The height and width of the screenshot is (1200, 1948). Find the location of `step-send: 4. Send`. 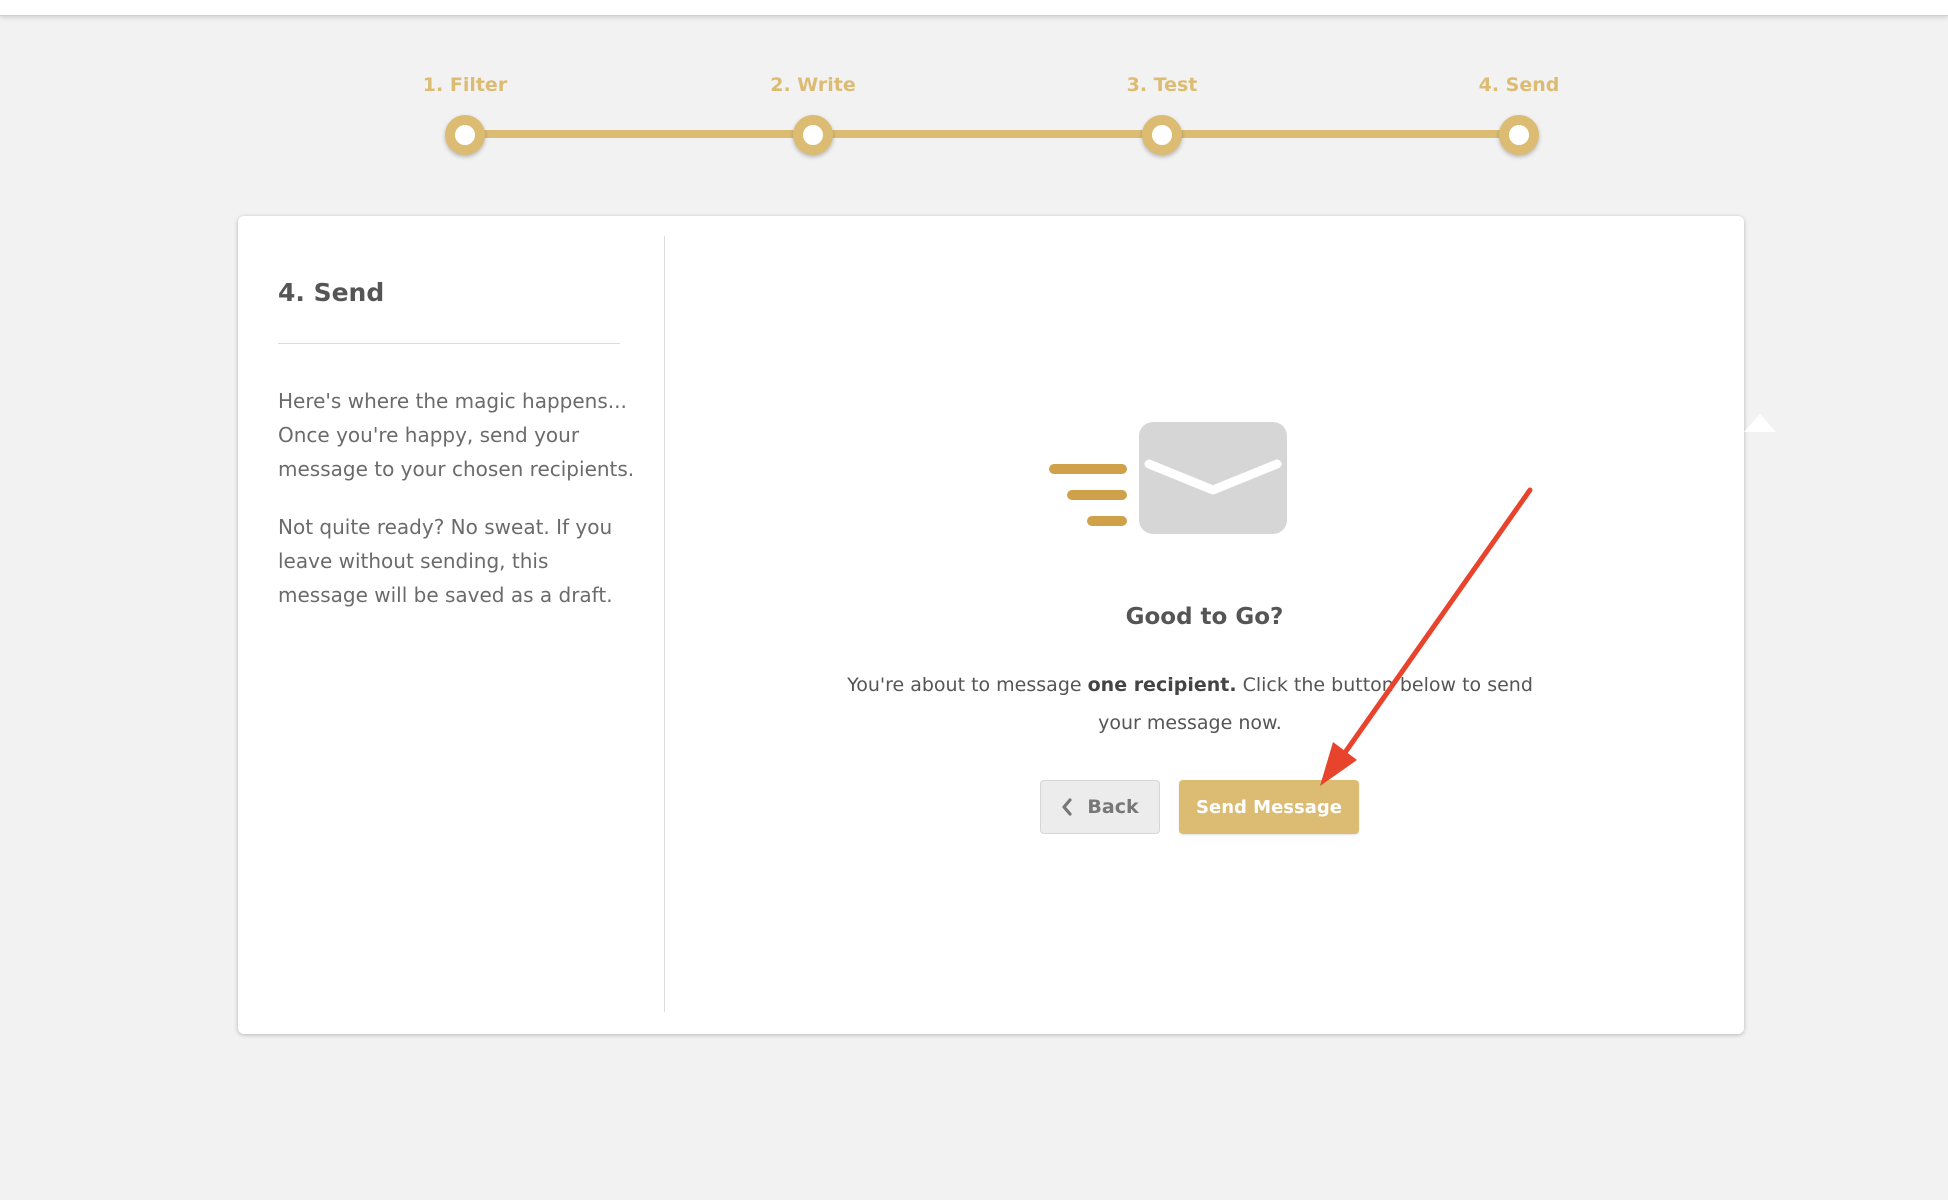

step-send: 4. Send is located at coordinates (1519, 85).